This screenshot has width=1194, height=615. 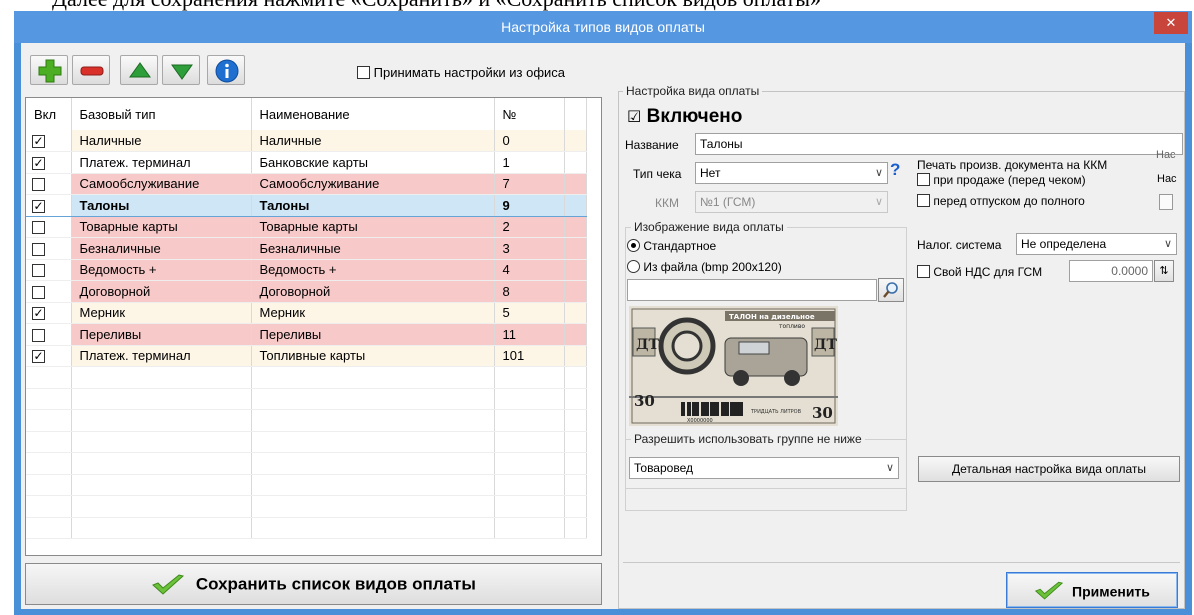 What do you see at coordinates (752, 290) in the screenshot?
I see `image-file-input` at bounding box center [752, 290].